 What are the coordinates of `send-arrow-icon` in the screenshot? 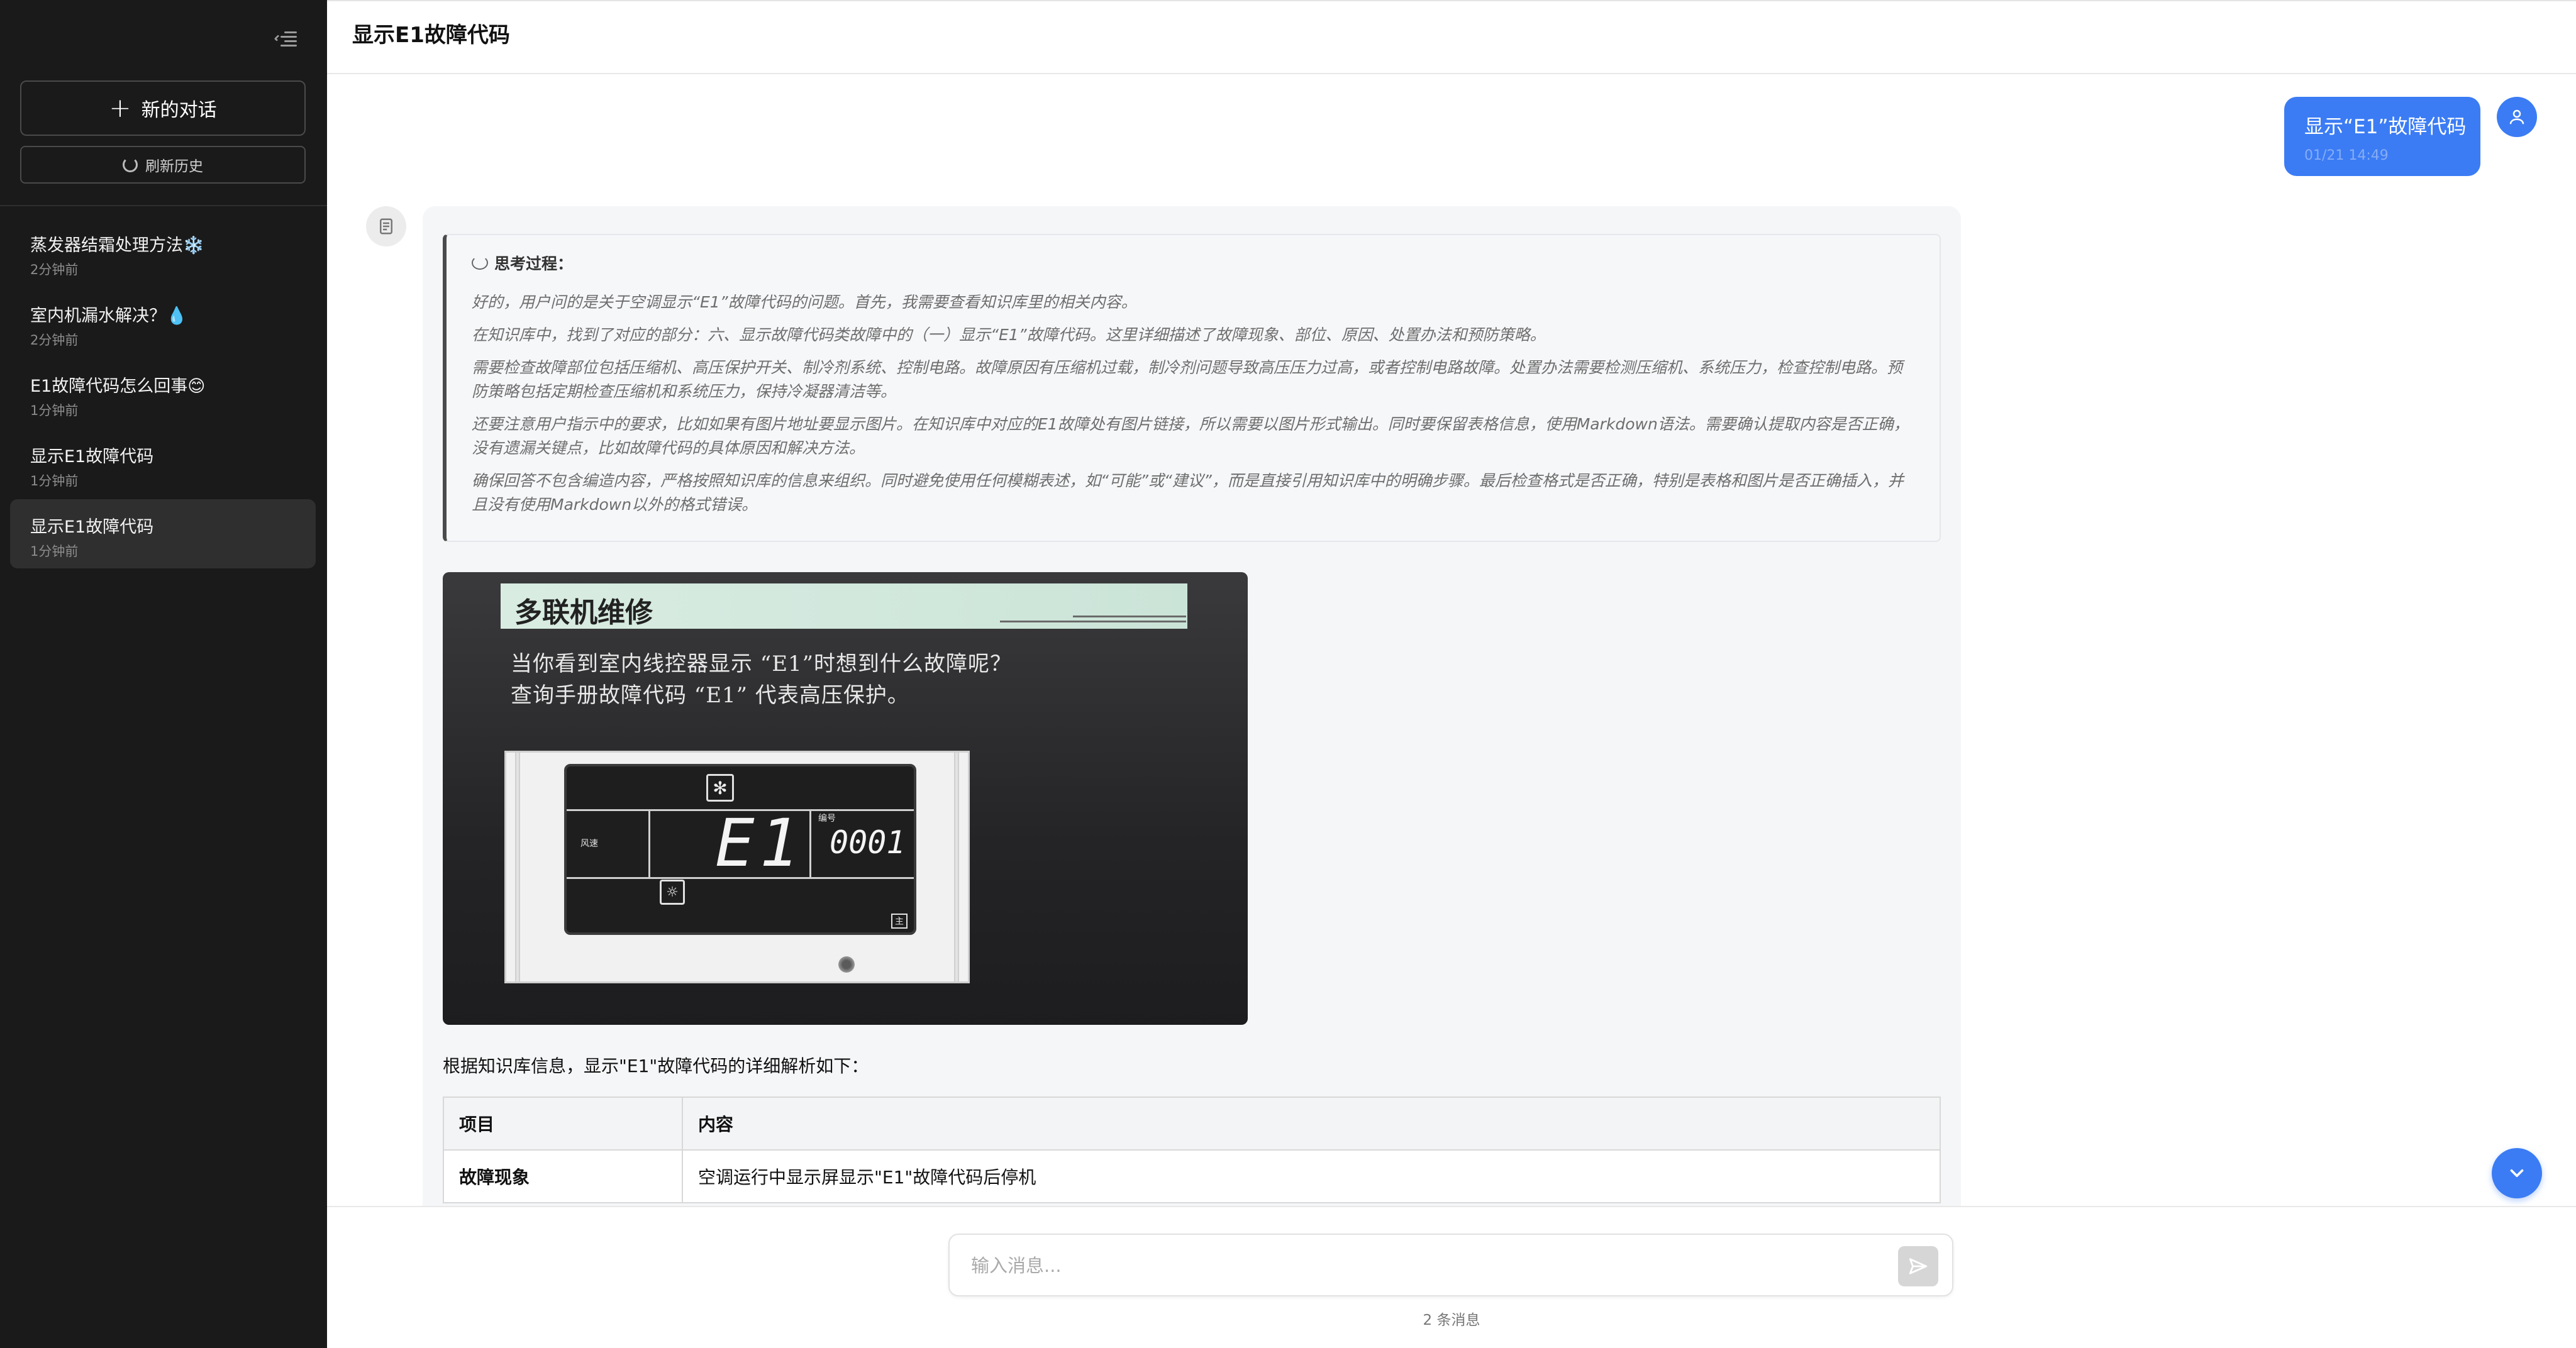 It's located at (1918, 1266).